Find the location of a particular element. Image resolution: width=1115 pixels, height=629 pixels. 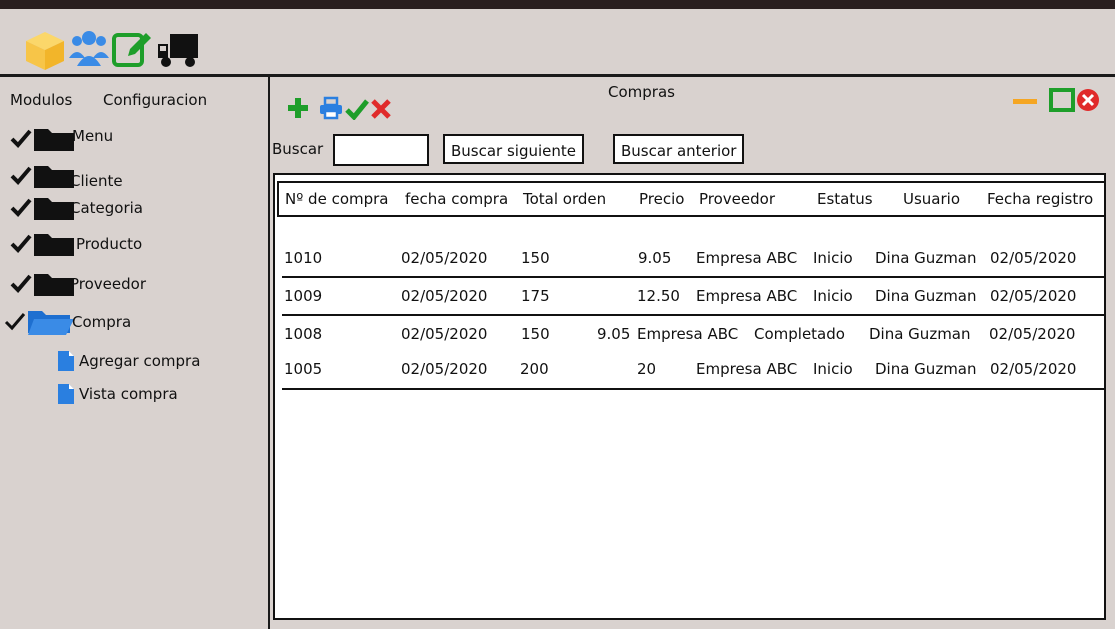

tree-item-label: Cliente is located at coordinates (96, 181).